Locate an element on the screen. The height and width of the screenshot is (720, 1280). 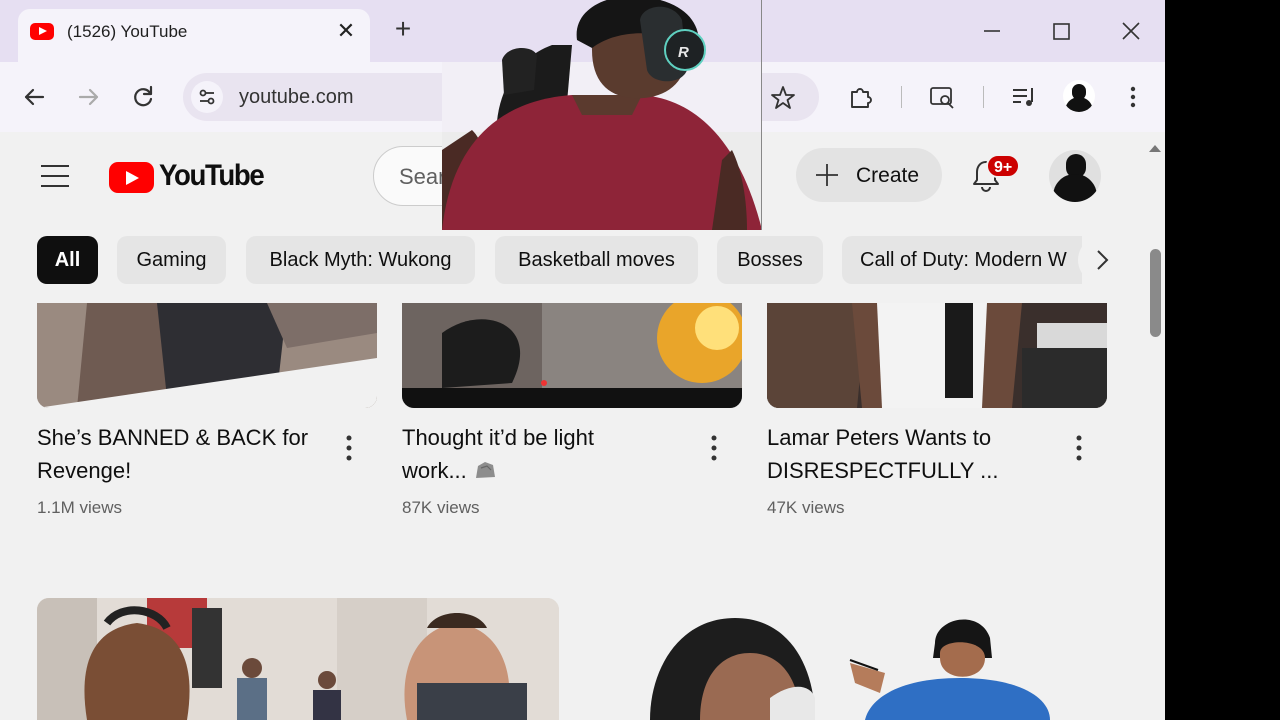
video-views: 47K views is located at coordinates (806, 507).